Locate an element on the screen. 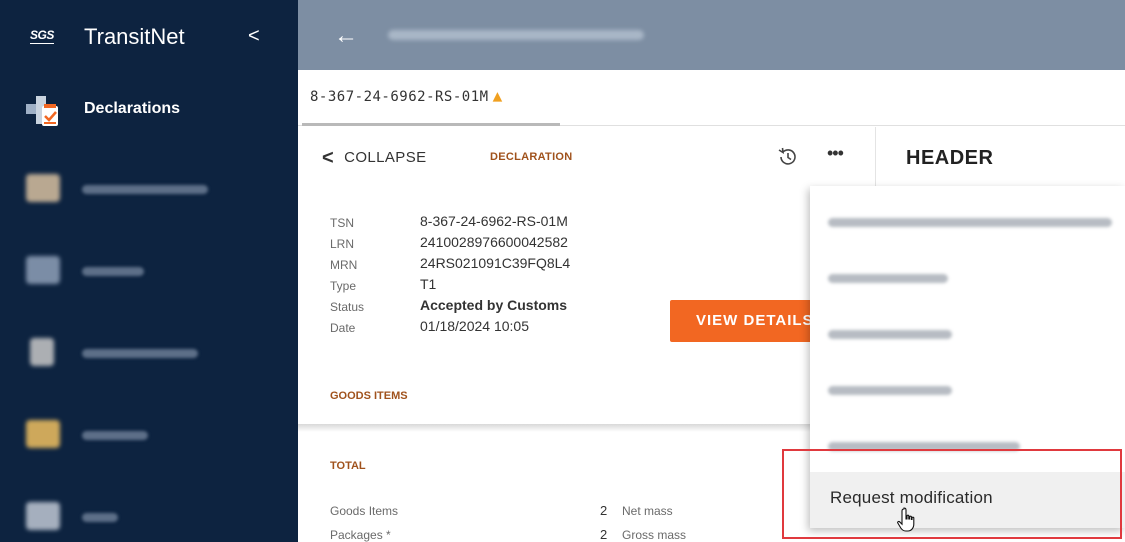 The width and height of the screenshot is (1125, 542). menu-item-request-cancellation is located at coordinates (967, 446).